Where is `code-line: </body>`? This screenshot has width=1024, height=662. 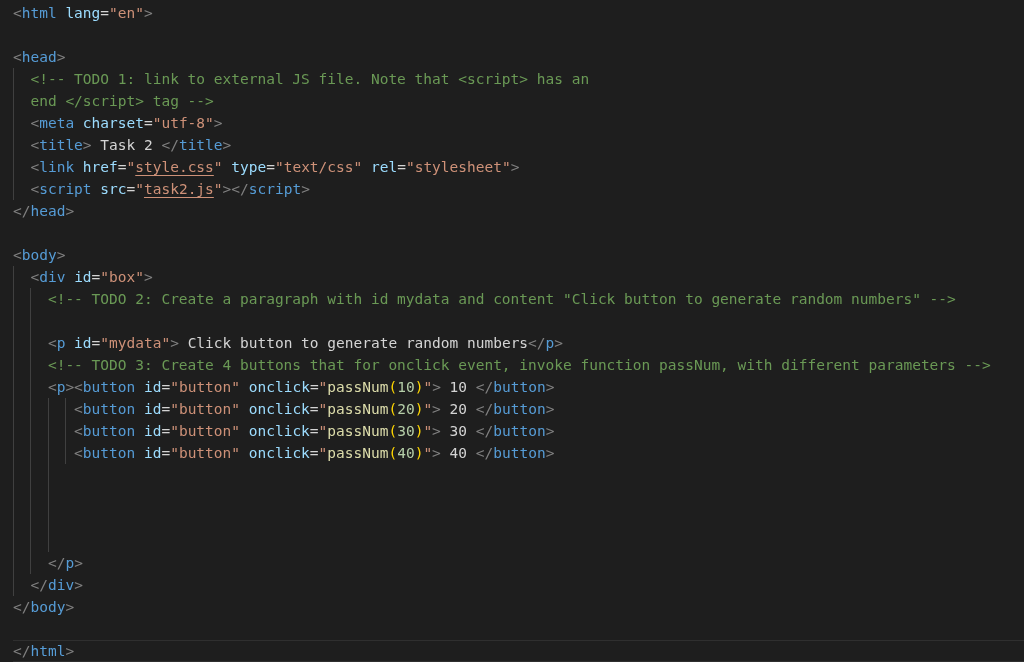
code-line: </body> is located at coordinates (44, 607).